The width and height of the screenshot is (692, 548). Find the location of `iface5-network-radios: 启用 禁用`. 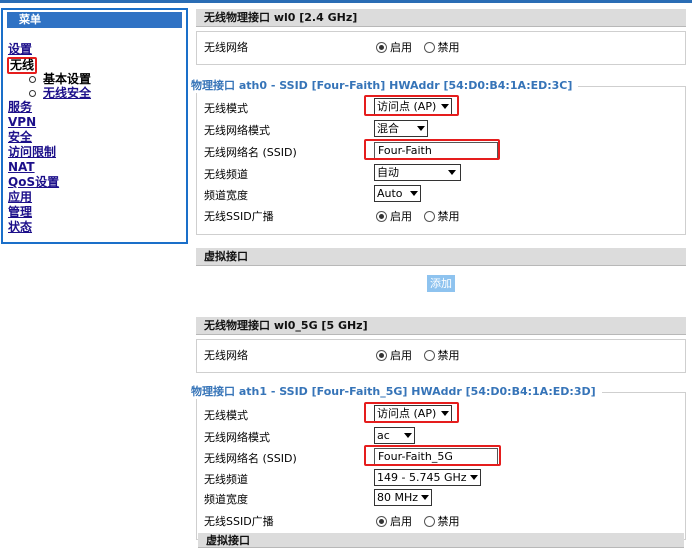

iface5-network-radios: 启用 禁用 is located at coordinates (422, 355).